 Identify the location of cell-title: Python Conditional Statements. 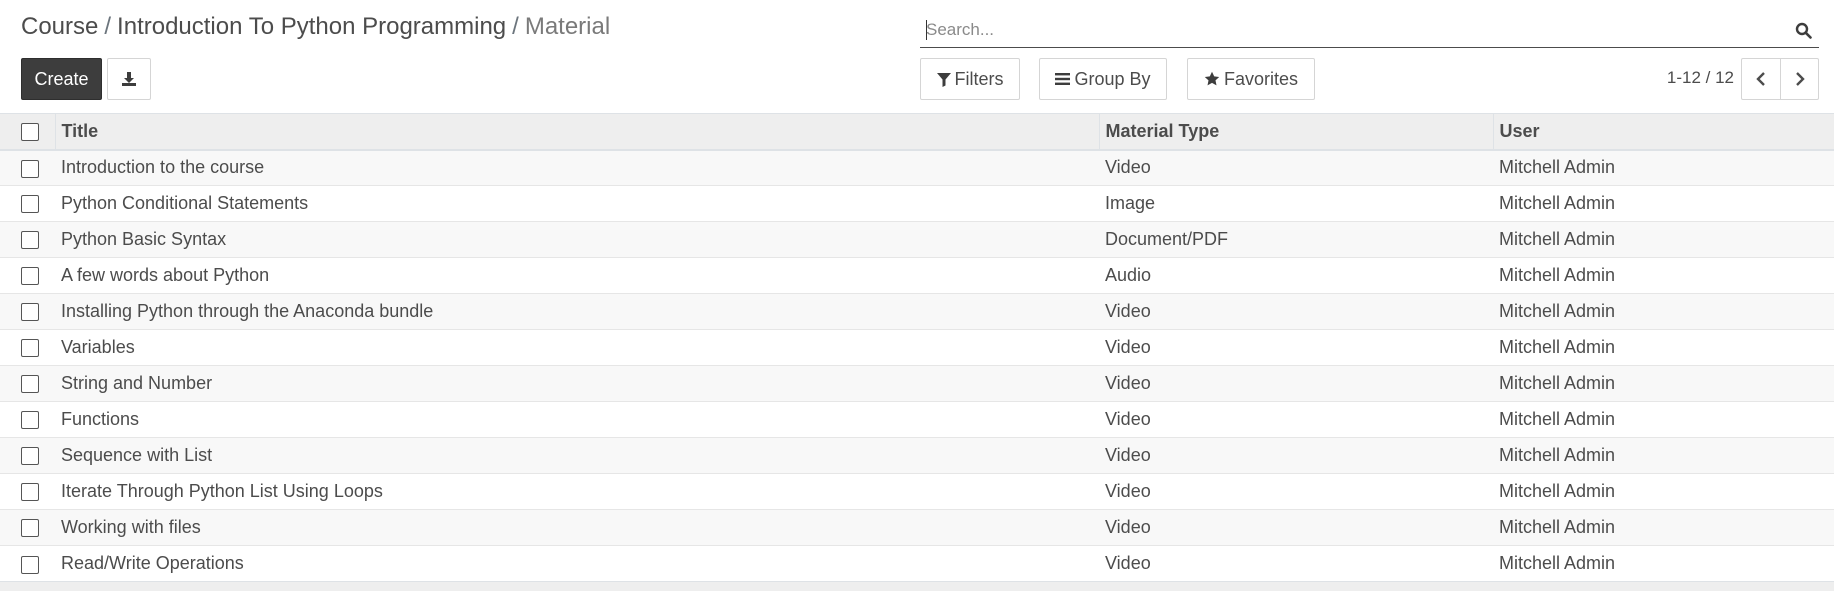
(577, 203).